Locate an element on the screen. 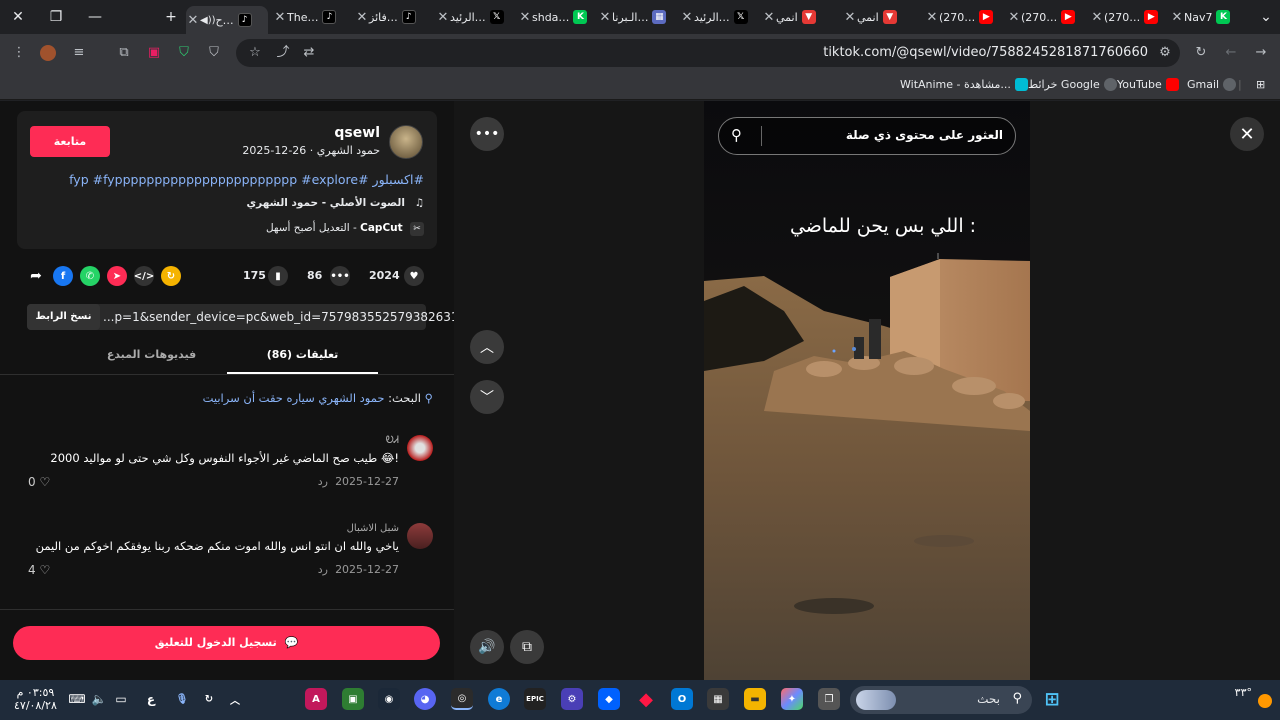 This screenshot has height=720, width=1280. media-controls-icon: ≡ is located at coordinates (79, 53).